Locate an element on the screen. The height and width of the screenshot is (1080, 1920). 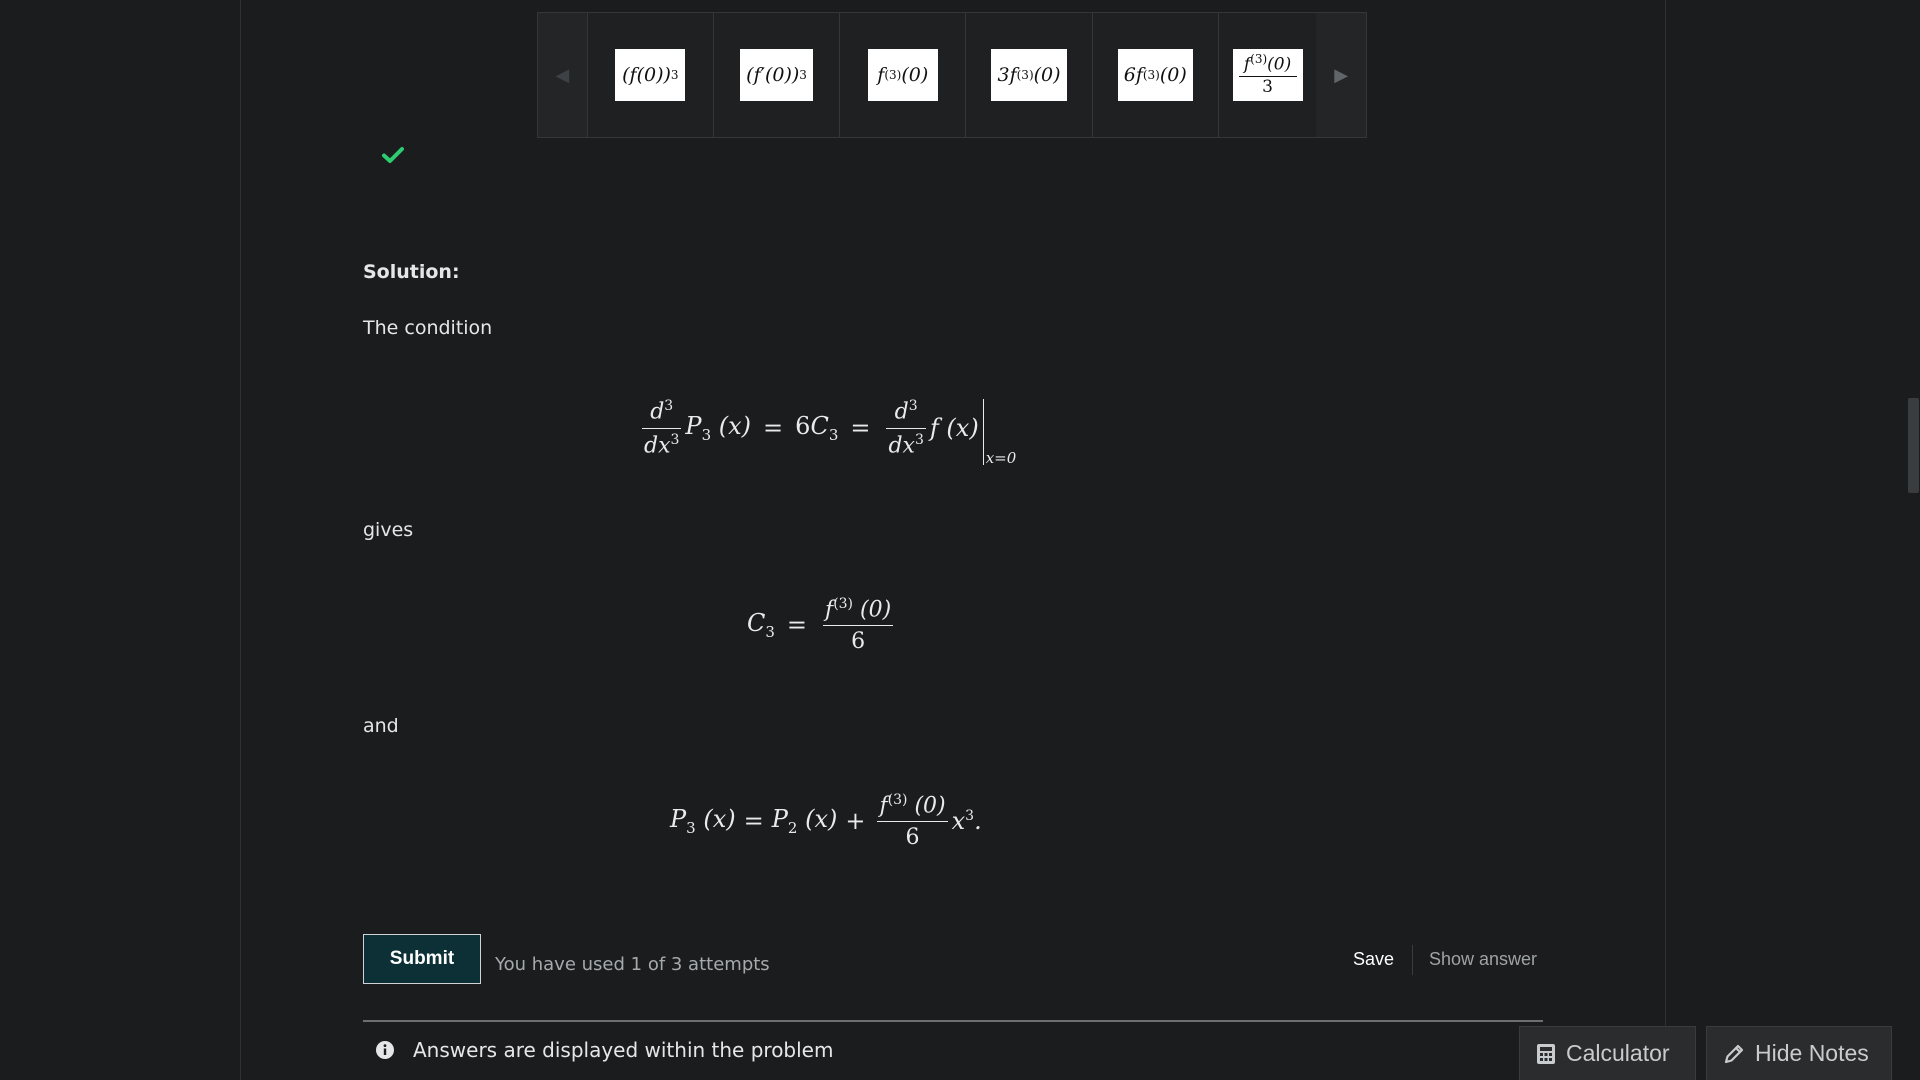
scrollbar-track is located at coordinates (1913, 540).